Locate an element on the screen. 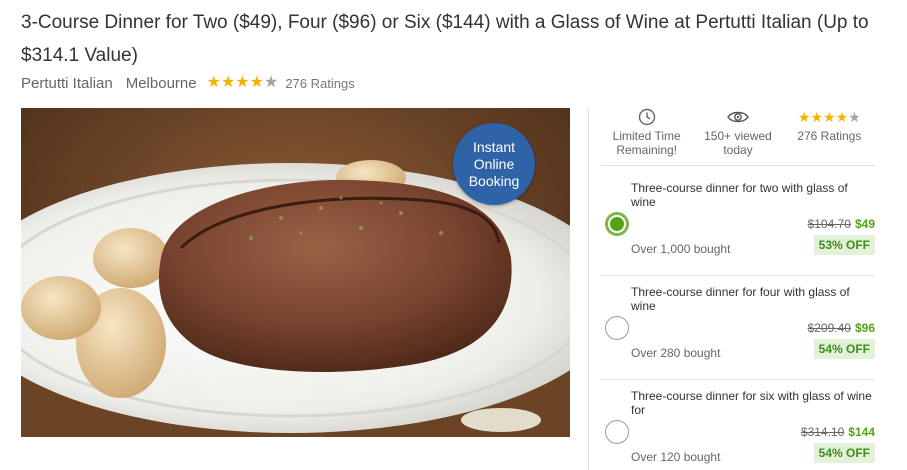 This screenshot has width=907, height=470. option-price: $314.10 $144 is located at coordinates (838, 432).